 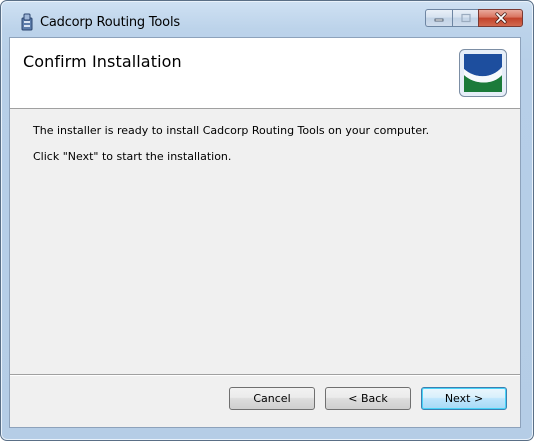 I want to click on close-button, so click(x=500, y=18).